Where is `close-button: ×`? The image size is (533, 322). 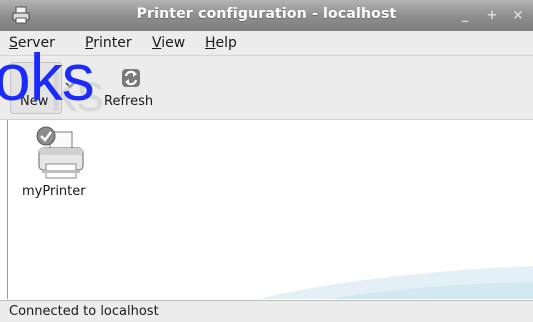
close-button: × is located at coordinates (518, 16).